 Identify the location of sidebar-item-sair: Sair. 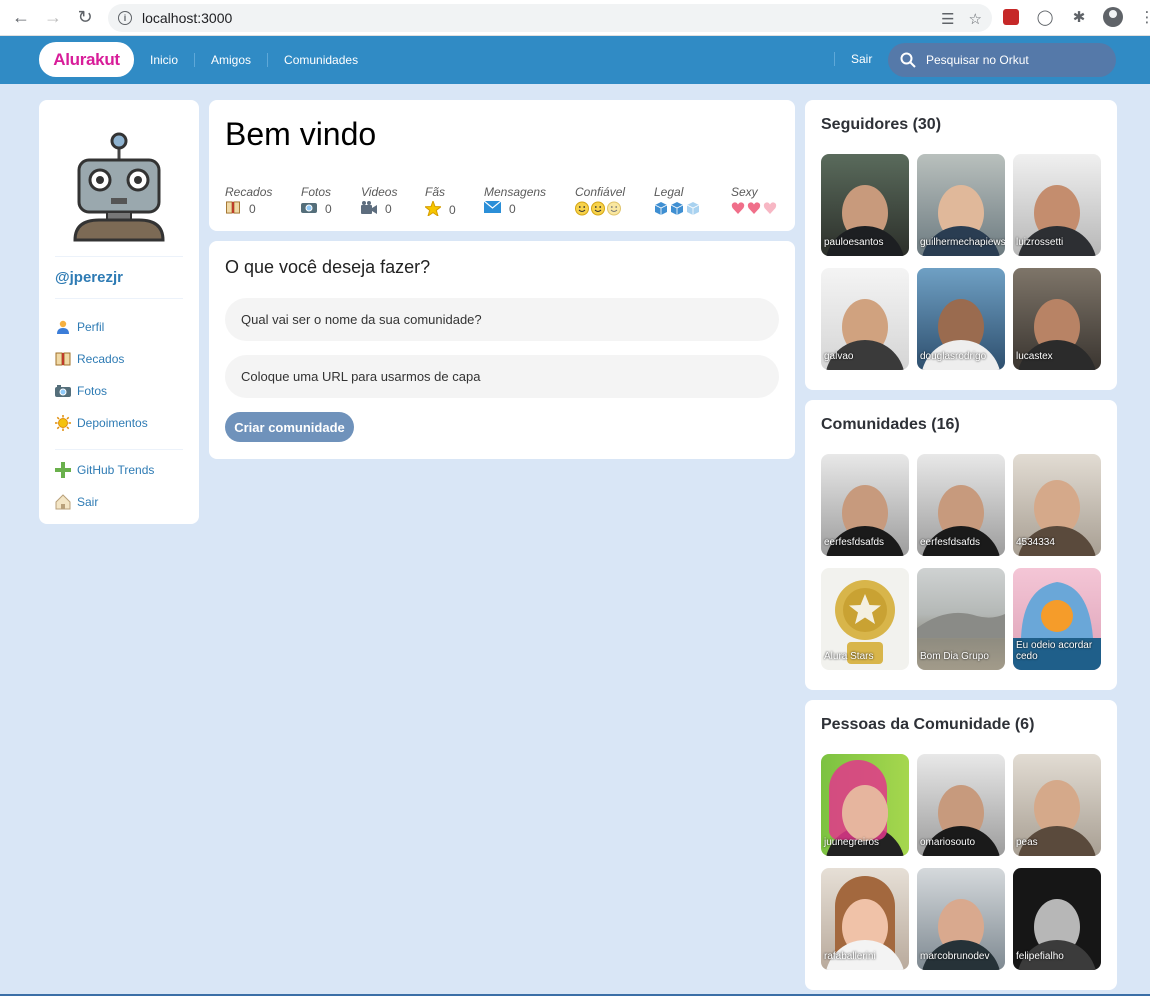
(119, 502).